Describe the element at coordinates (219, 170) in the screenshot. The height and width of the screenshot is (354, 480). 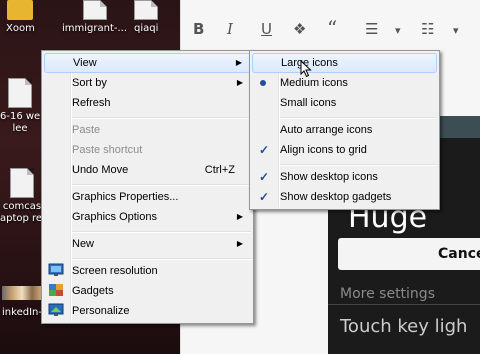
I see `menu-item-accelerator: Ctrl+Z` at that location.